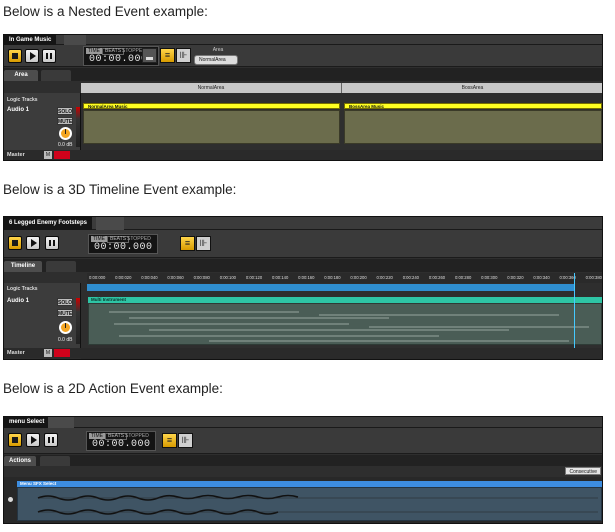 This screenshot has height=532, width=615. I want to click on tick-label: 0:00:340, so click(541, 277).